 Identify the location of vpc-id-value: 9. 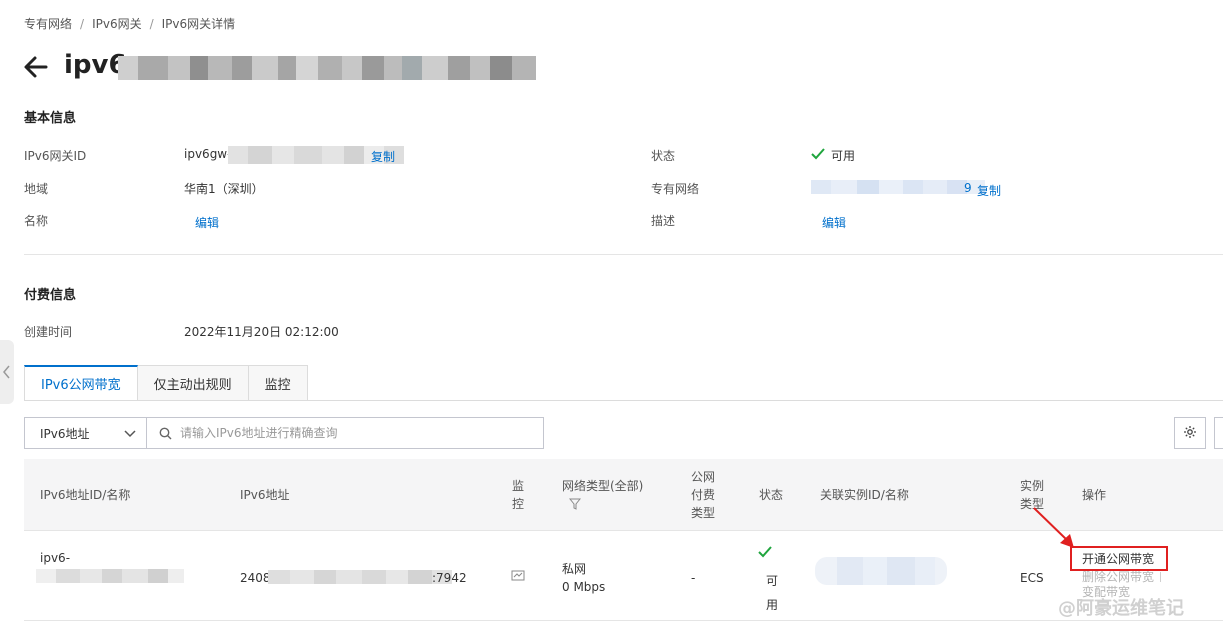
(968, 188).